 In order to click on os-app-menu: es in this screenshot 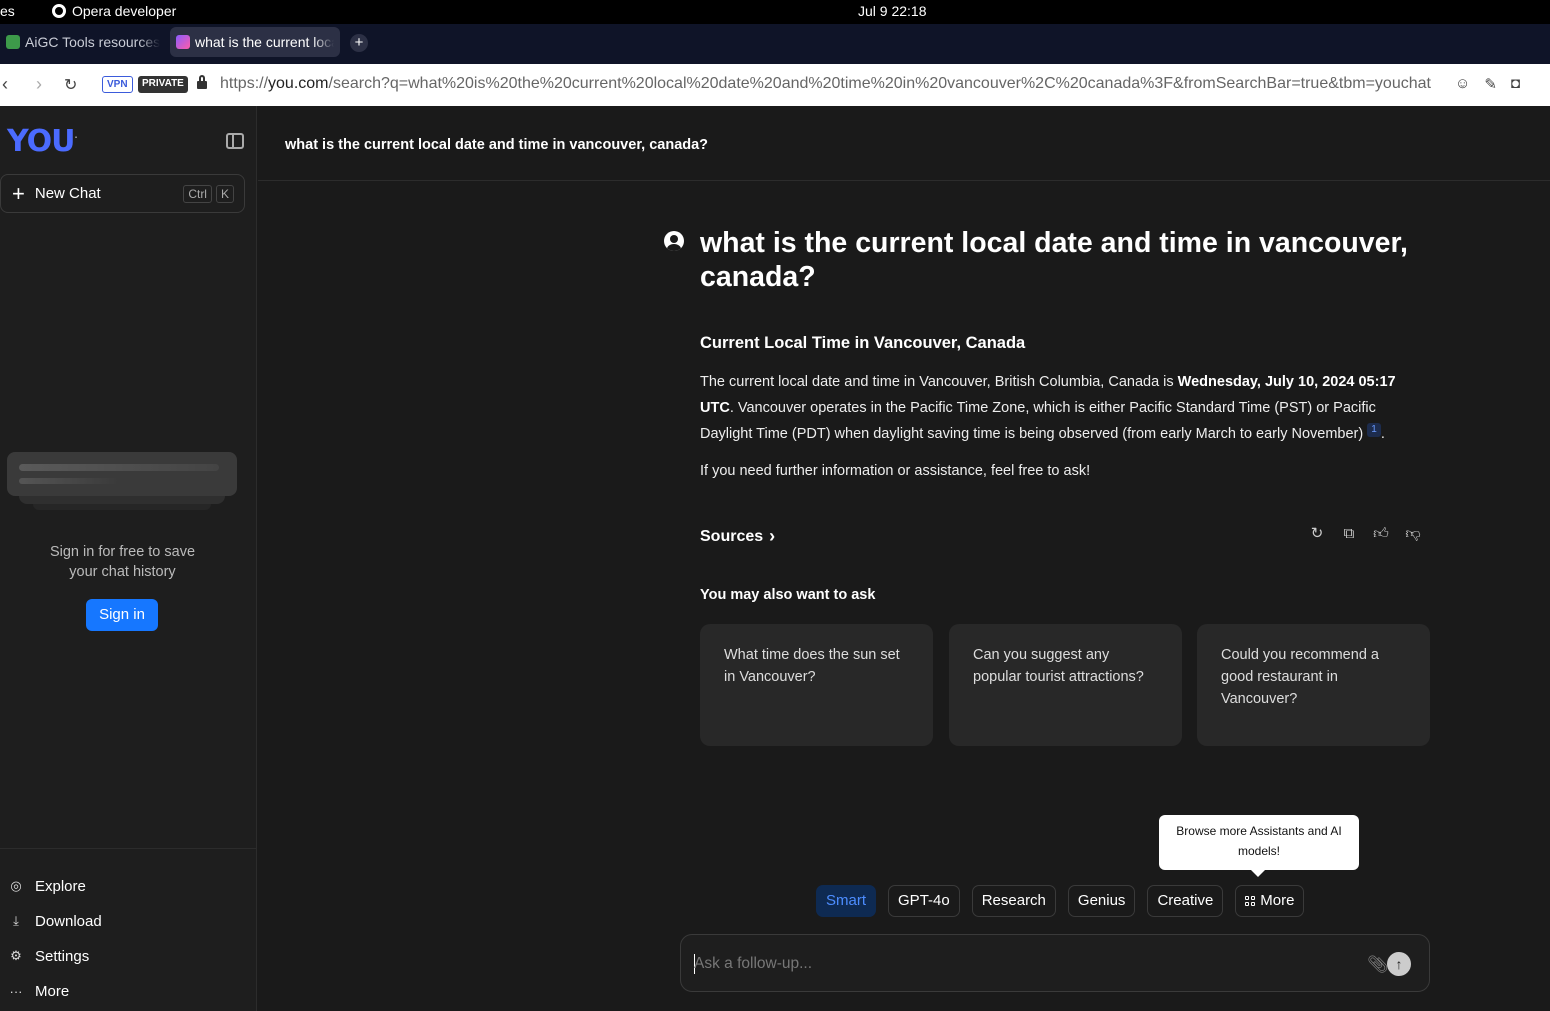, I will do `click(7, 11)`.